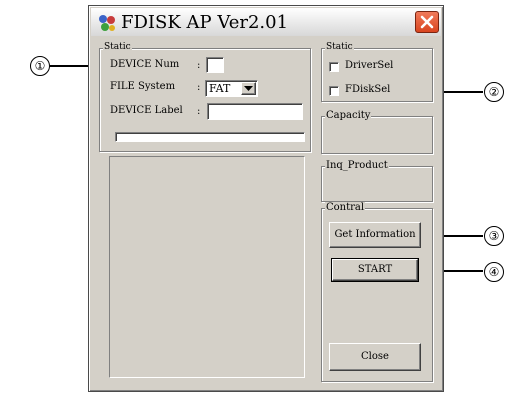 Image resolution: width=510 pixels, height=395 pixels. I want to click on device-label-label: DEVICE Label, so click(146, 110).